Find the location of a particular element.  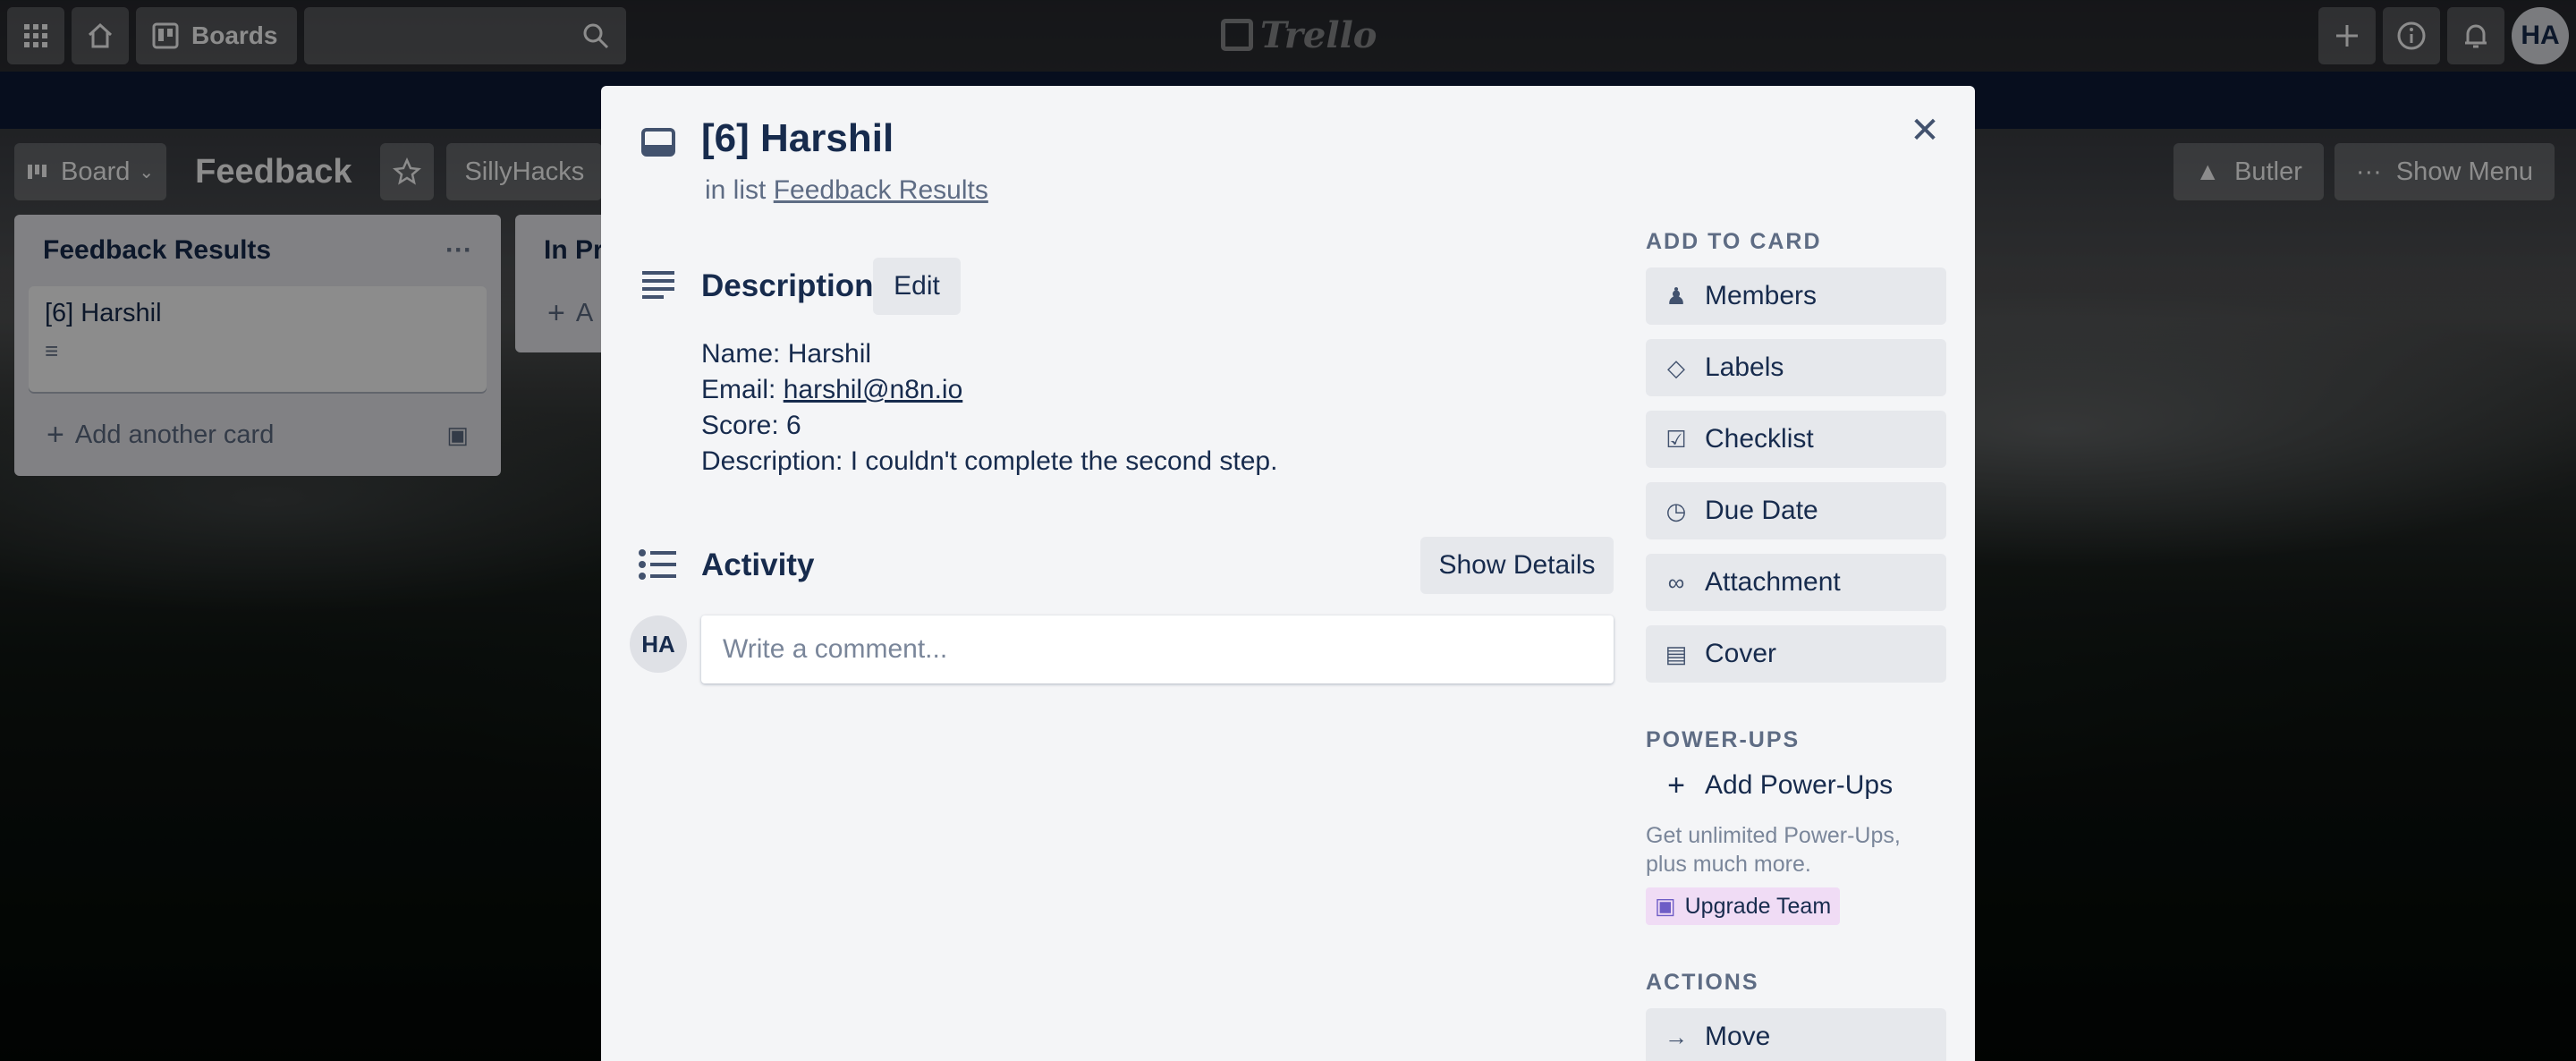

list-link: Feedback Results is located at coordinates (881, 190).